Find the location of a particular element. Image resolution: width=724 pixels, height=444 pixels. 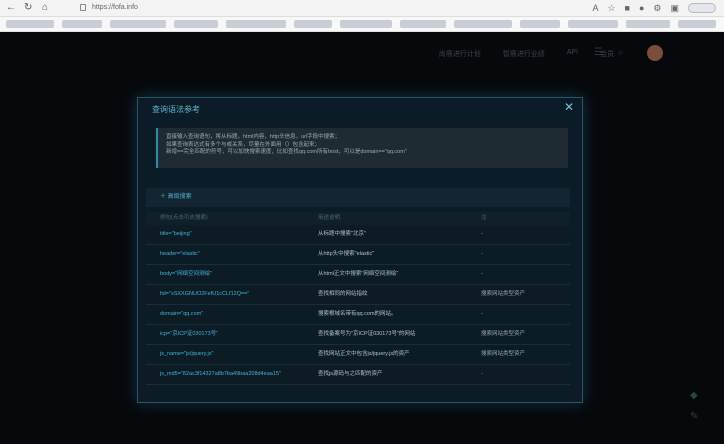

nav-link: 暂需进行业绩 is located at coordinates (524, 54).